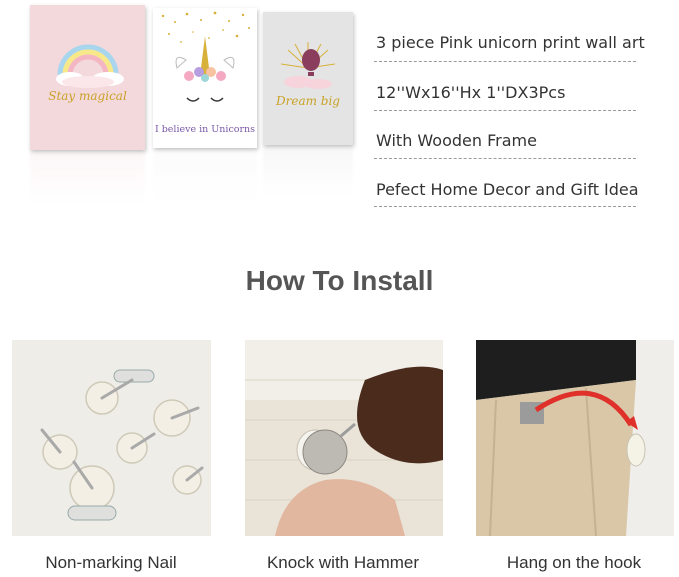 Image resolution: width=679 pixels, height=577 pixels. Describe the element at coordinates (111, 438) in the screenshot. I see `nail-photo` at that location.